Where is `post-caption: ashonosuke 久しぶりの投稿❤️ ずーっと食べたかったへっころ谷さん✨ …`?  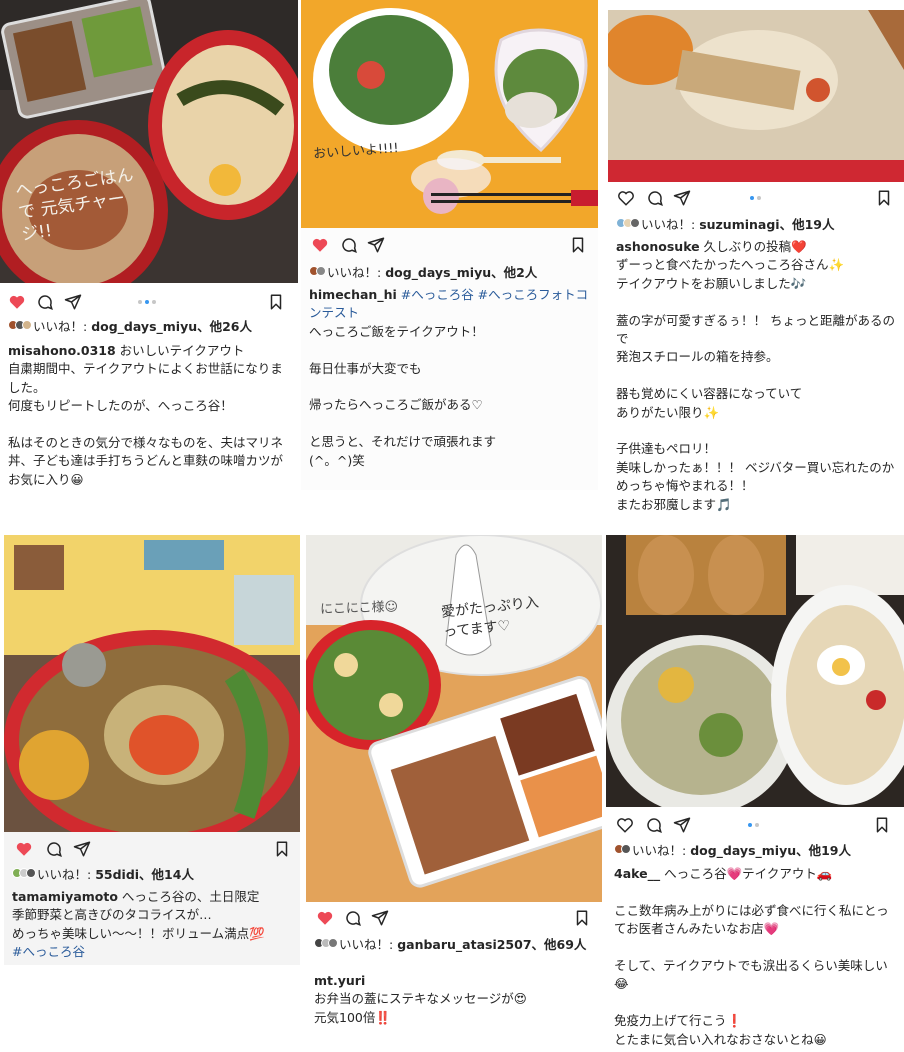
post-caption: ashonosuke 久しぶりの投稿❤️ ずーっと食べたかったへっころ谷さん✨ … is located at coordinates (755, 375).